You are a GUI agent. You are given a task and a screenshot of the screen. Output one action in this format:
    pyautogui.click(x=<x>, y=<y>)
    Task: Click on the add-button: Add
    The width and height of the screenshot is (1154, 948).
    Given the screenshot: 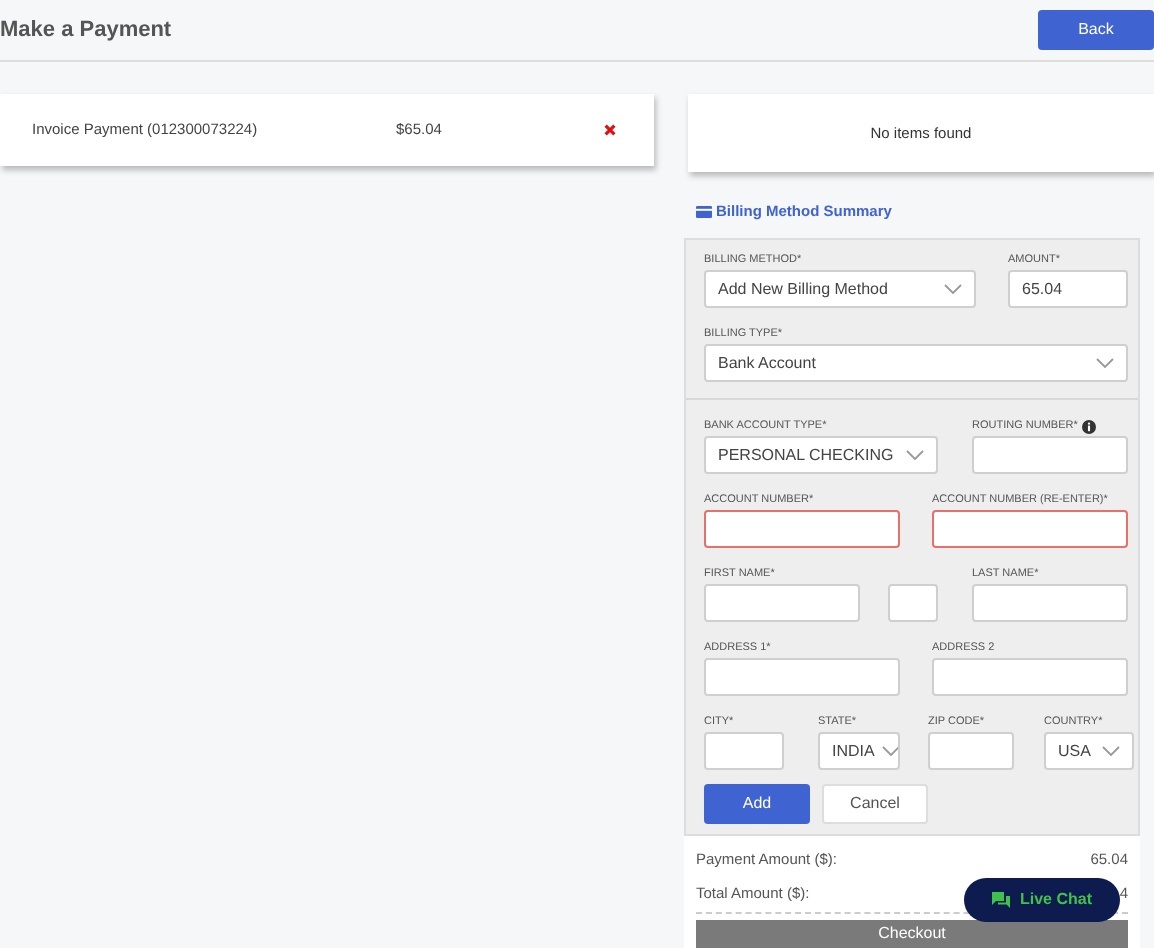 What is the action you would take?
    pyautogui.click(x=757, y=804)
    